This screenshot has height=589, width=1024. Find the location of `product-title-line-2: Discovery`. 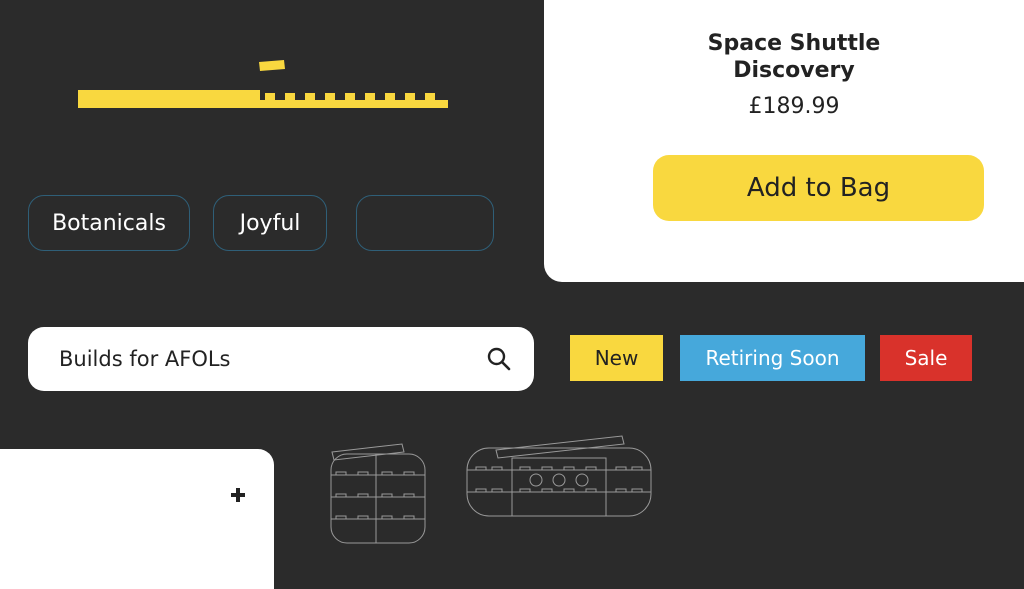

product-title-line-2: Discovery is located at coordinates (794, 70).